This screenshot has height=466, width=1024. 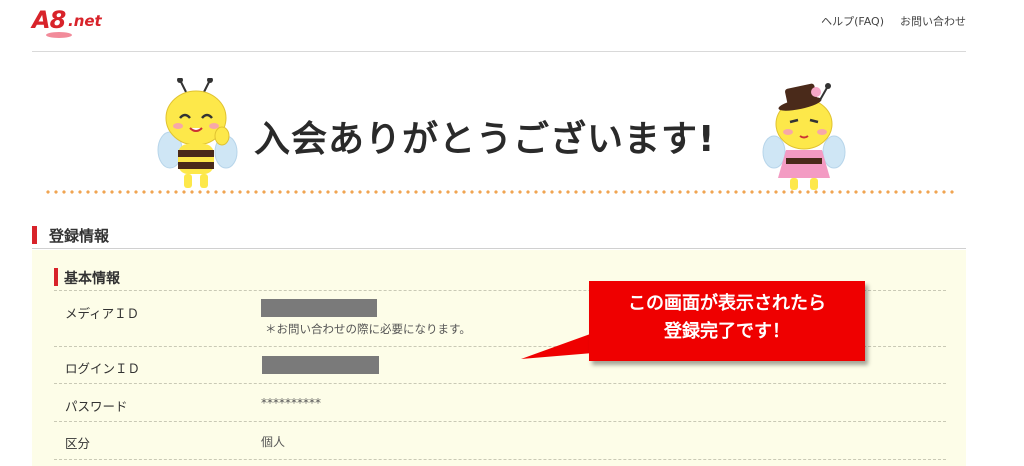 I want to click on password-row: パスワード **********, so click(x=500, y=402).